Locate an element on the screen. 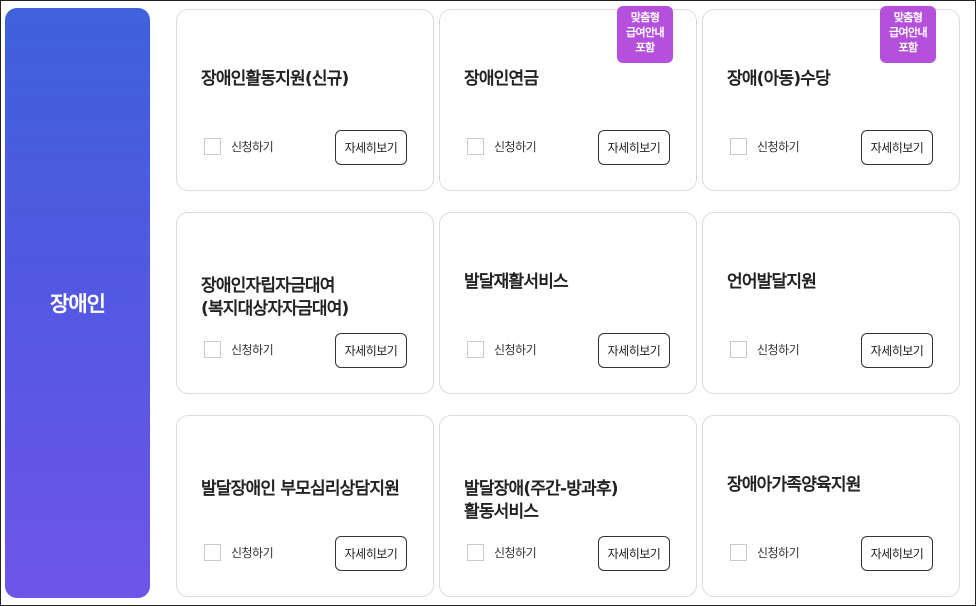 This screenshot has height=606, width=976. service-card: 발달장애인 부모심리상담지원 신청하기 자세히보기 is located at coordinates (305, 506).